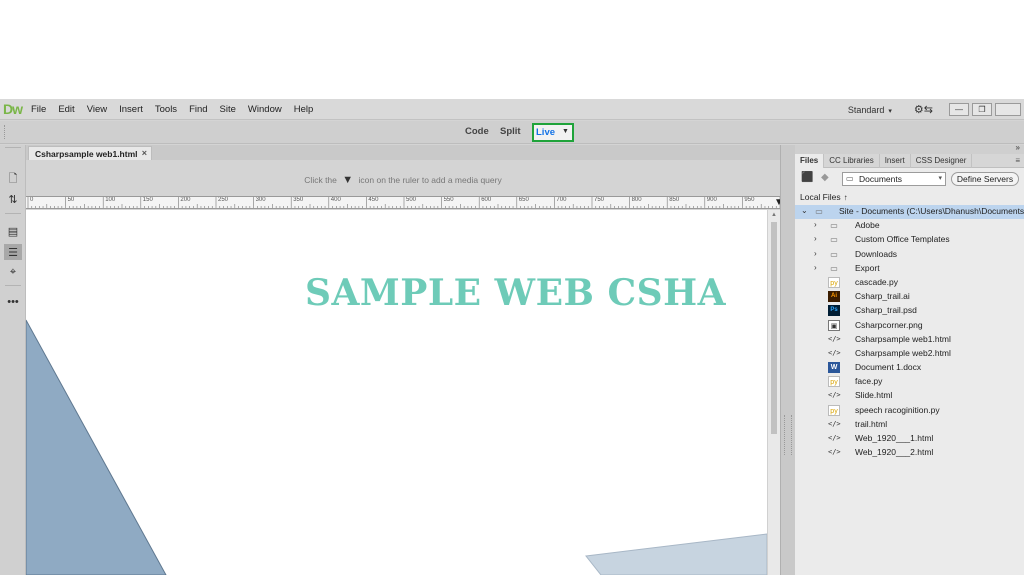  Describe the element at coordinates (228, 109) in the screenshot. I see `menu-item-site: Site` at that location.